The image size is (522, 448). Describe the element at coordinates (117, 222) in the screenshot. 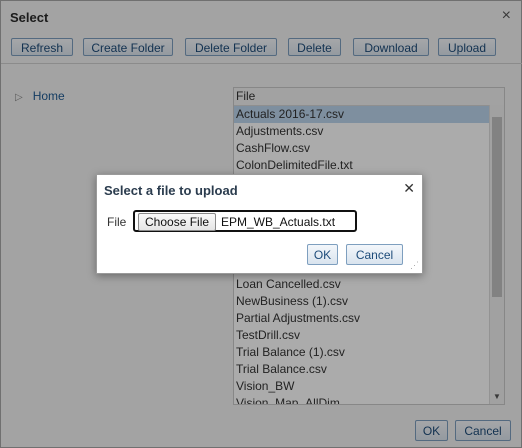

I see `file-label: File` at that location.